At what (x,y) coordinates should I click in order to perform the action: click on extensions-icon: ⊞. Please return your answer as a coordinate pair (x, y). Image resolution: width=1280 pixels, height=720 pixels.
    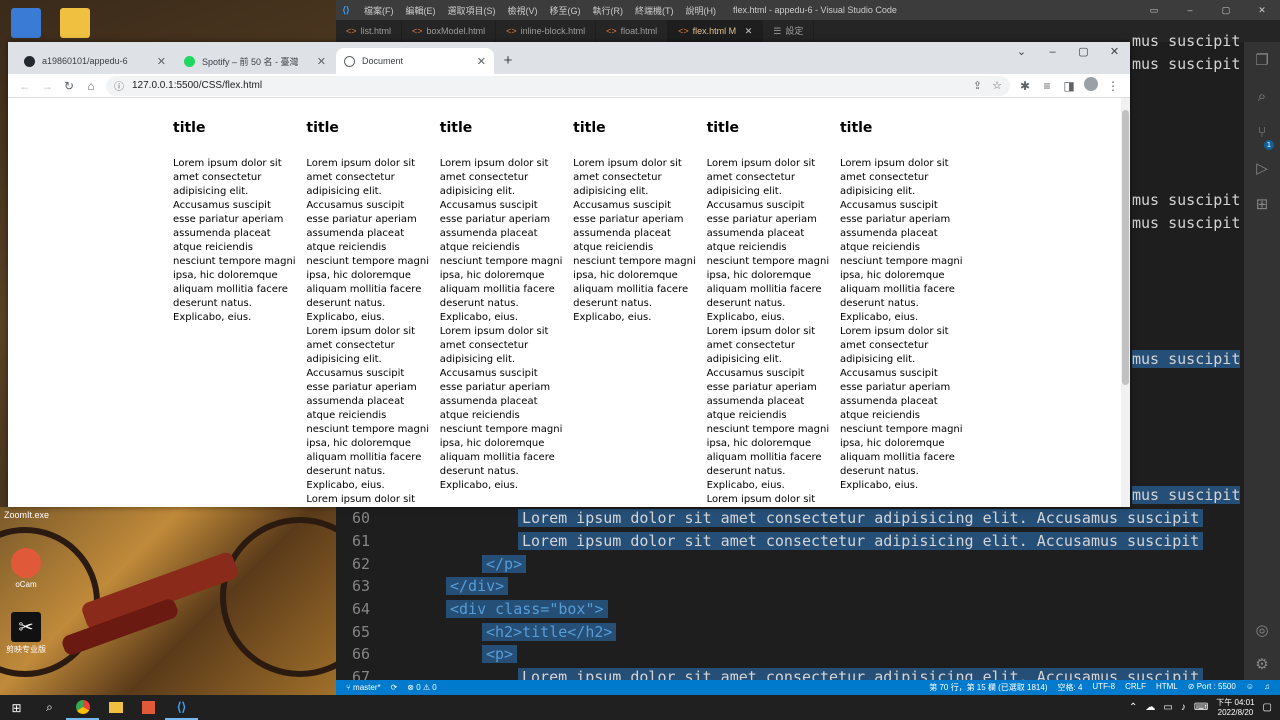
    Looking at the image, I should click on (1262, 204).